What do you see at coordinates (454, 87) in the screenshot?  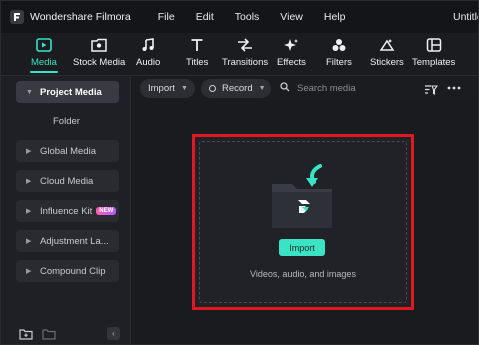 I see `more-options-icon` at bounding box center [454, 87].